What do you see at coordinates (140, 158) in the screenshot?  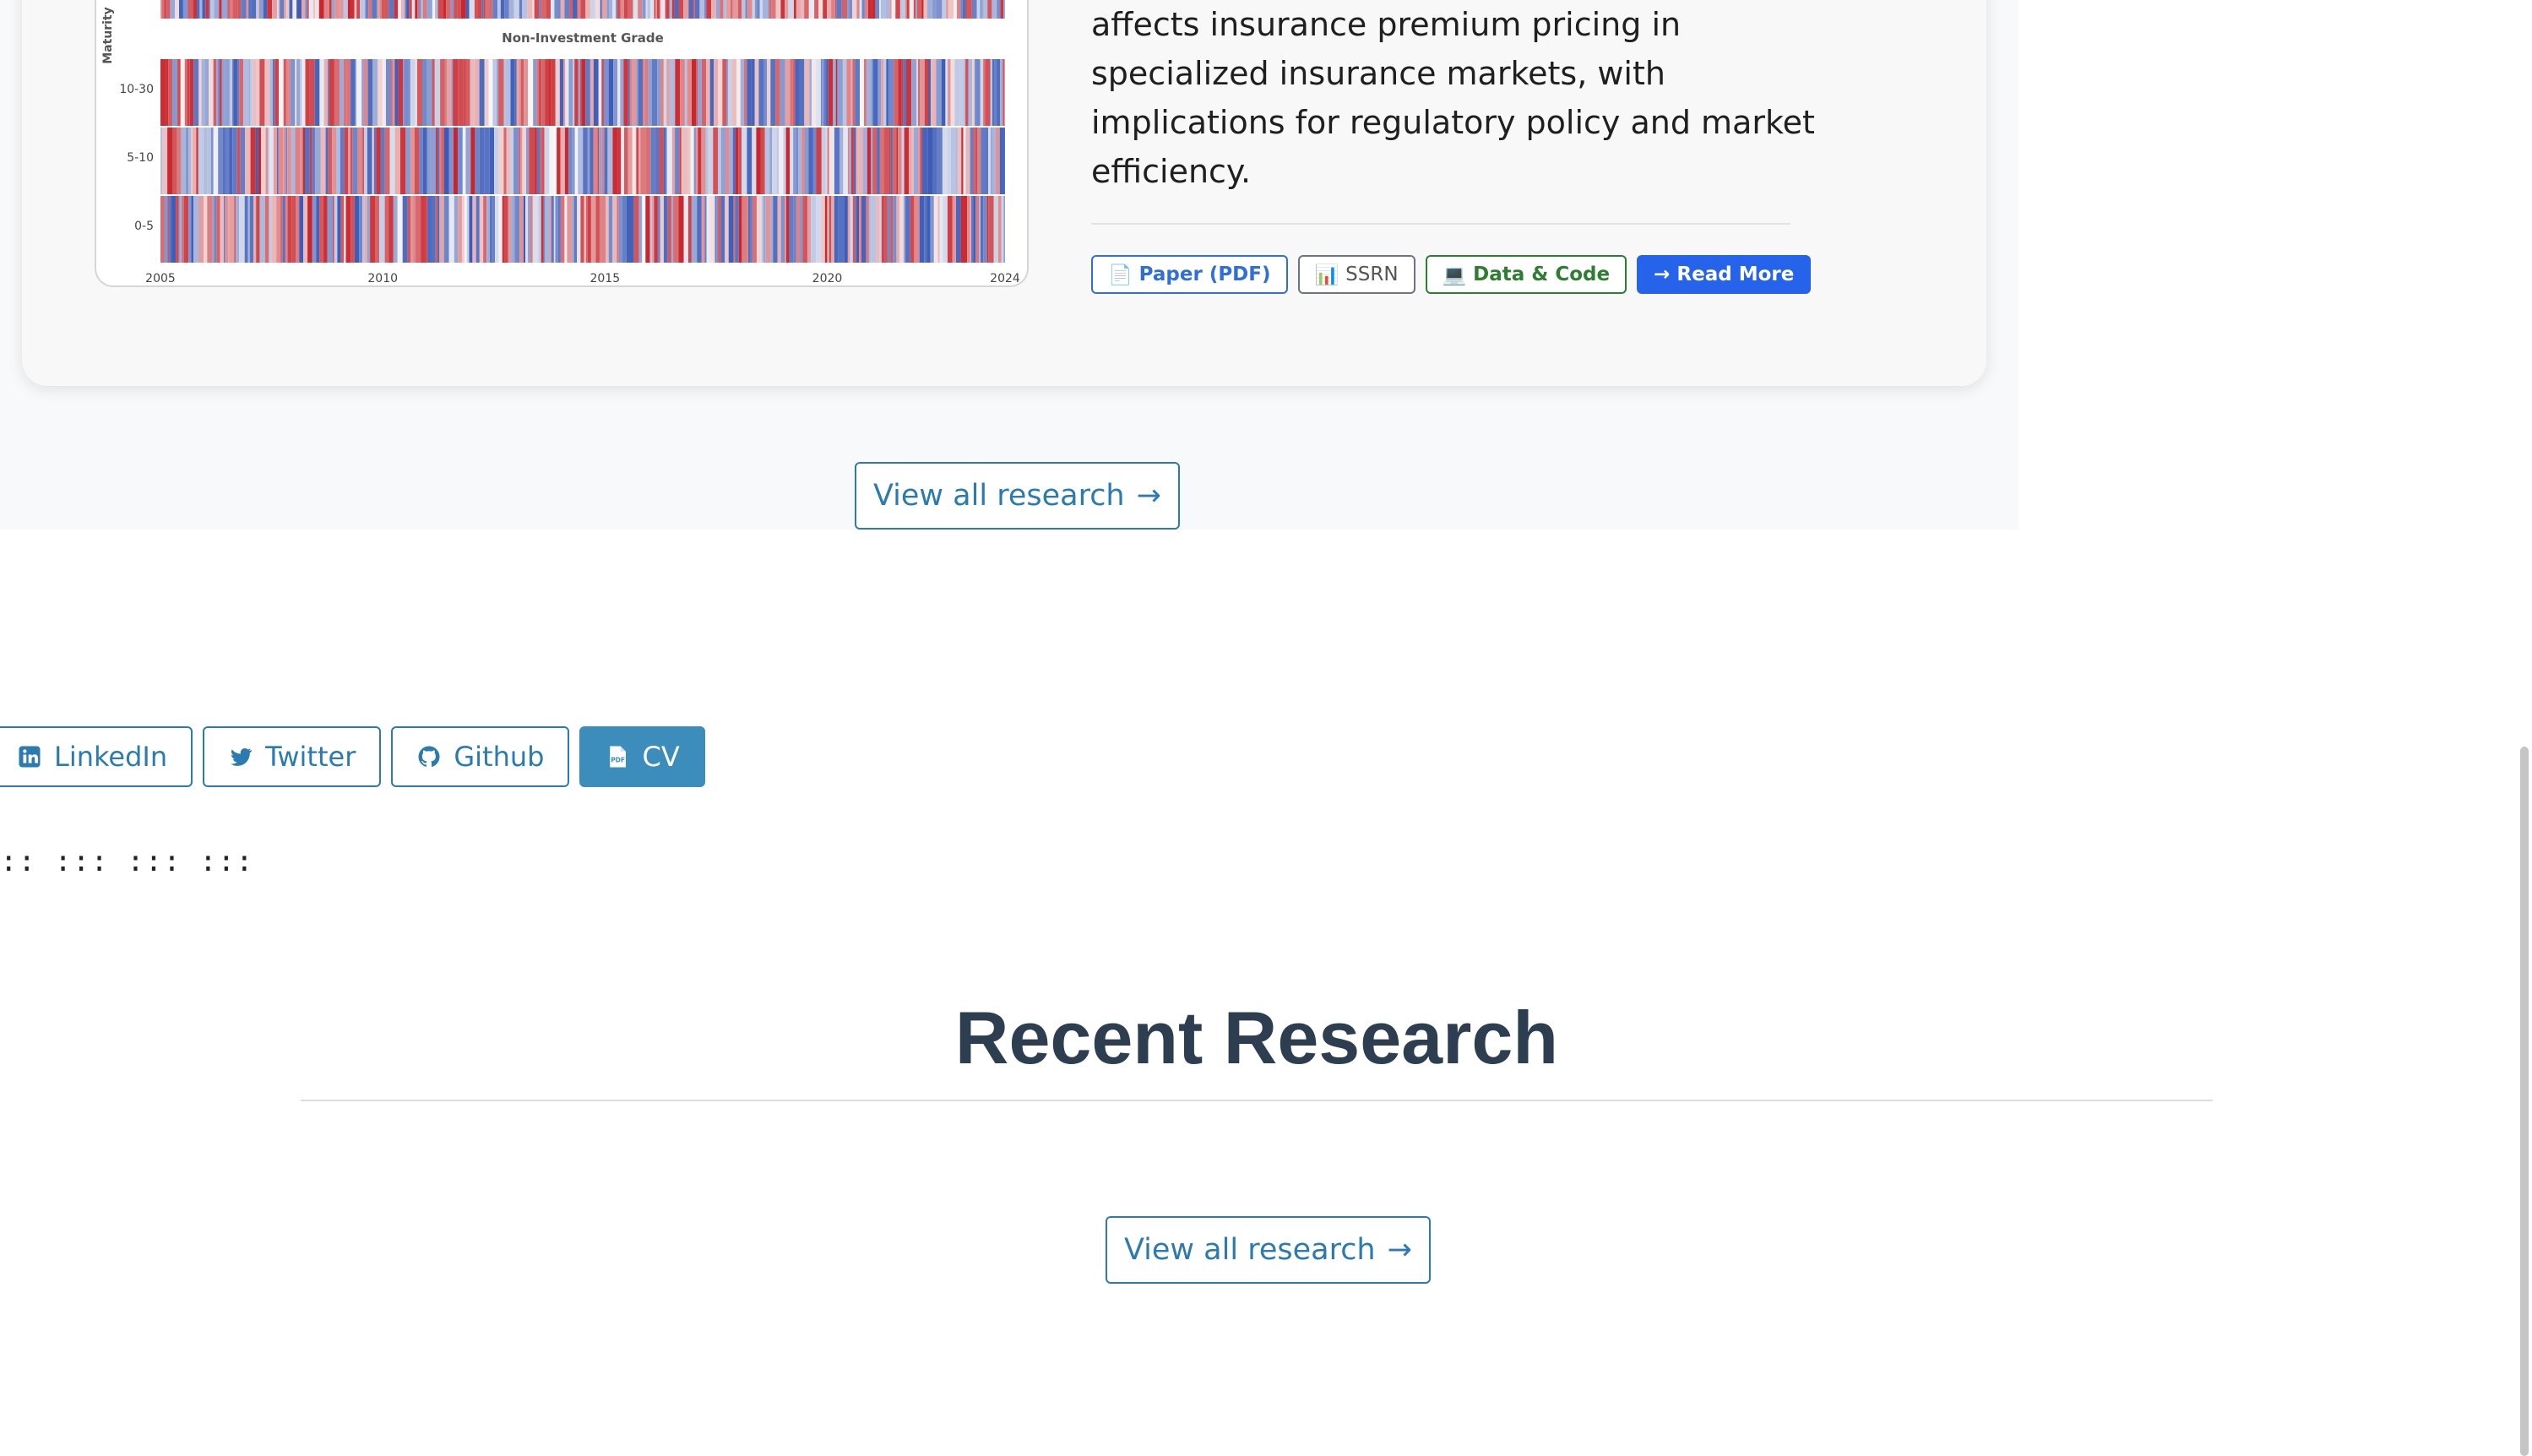 I see `y-tick-label: 5-10` at bounding box center [140, 158].